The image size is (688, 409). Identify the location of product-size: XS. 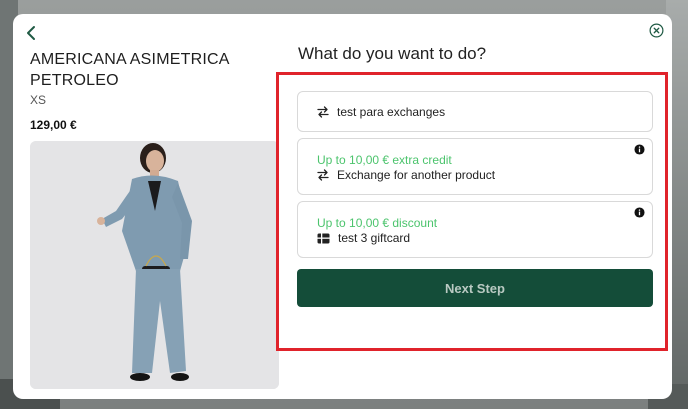
(38, 100).